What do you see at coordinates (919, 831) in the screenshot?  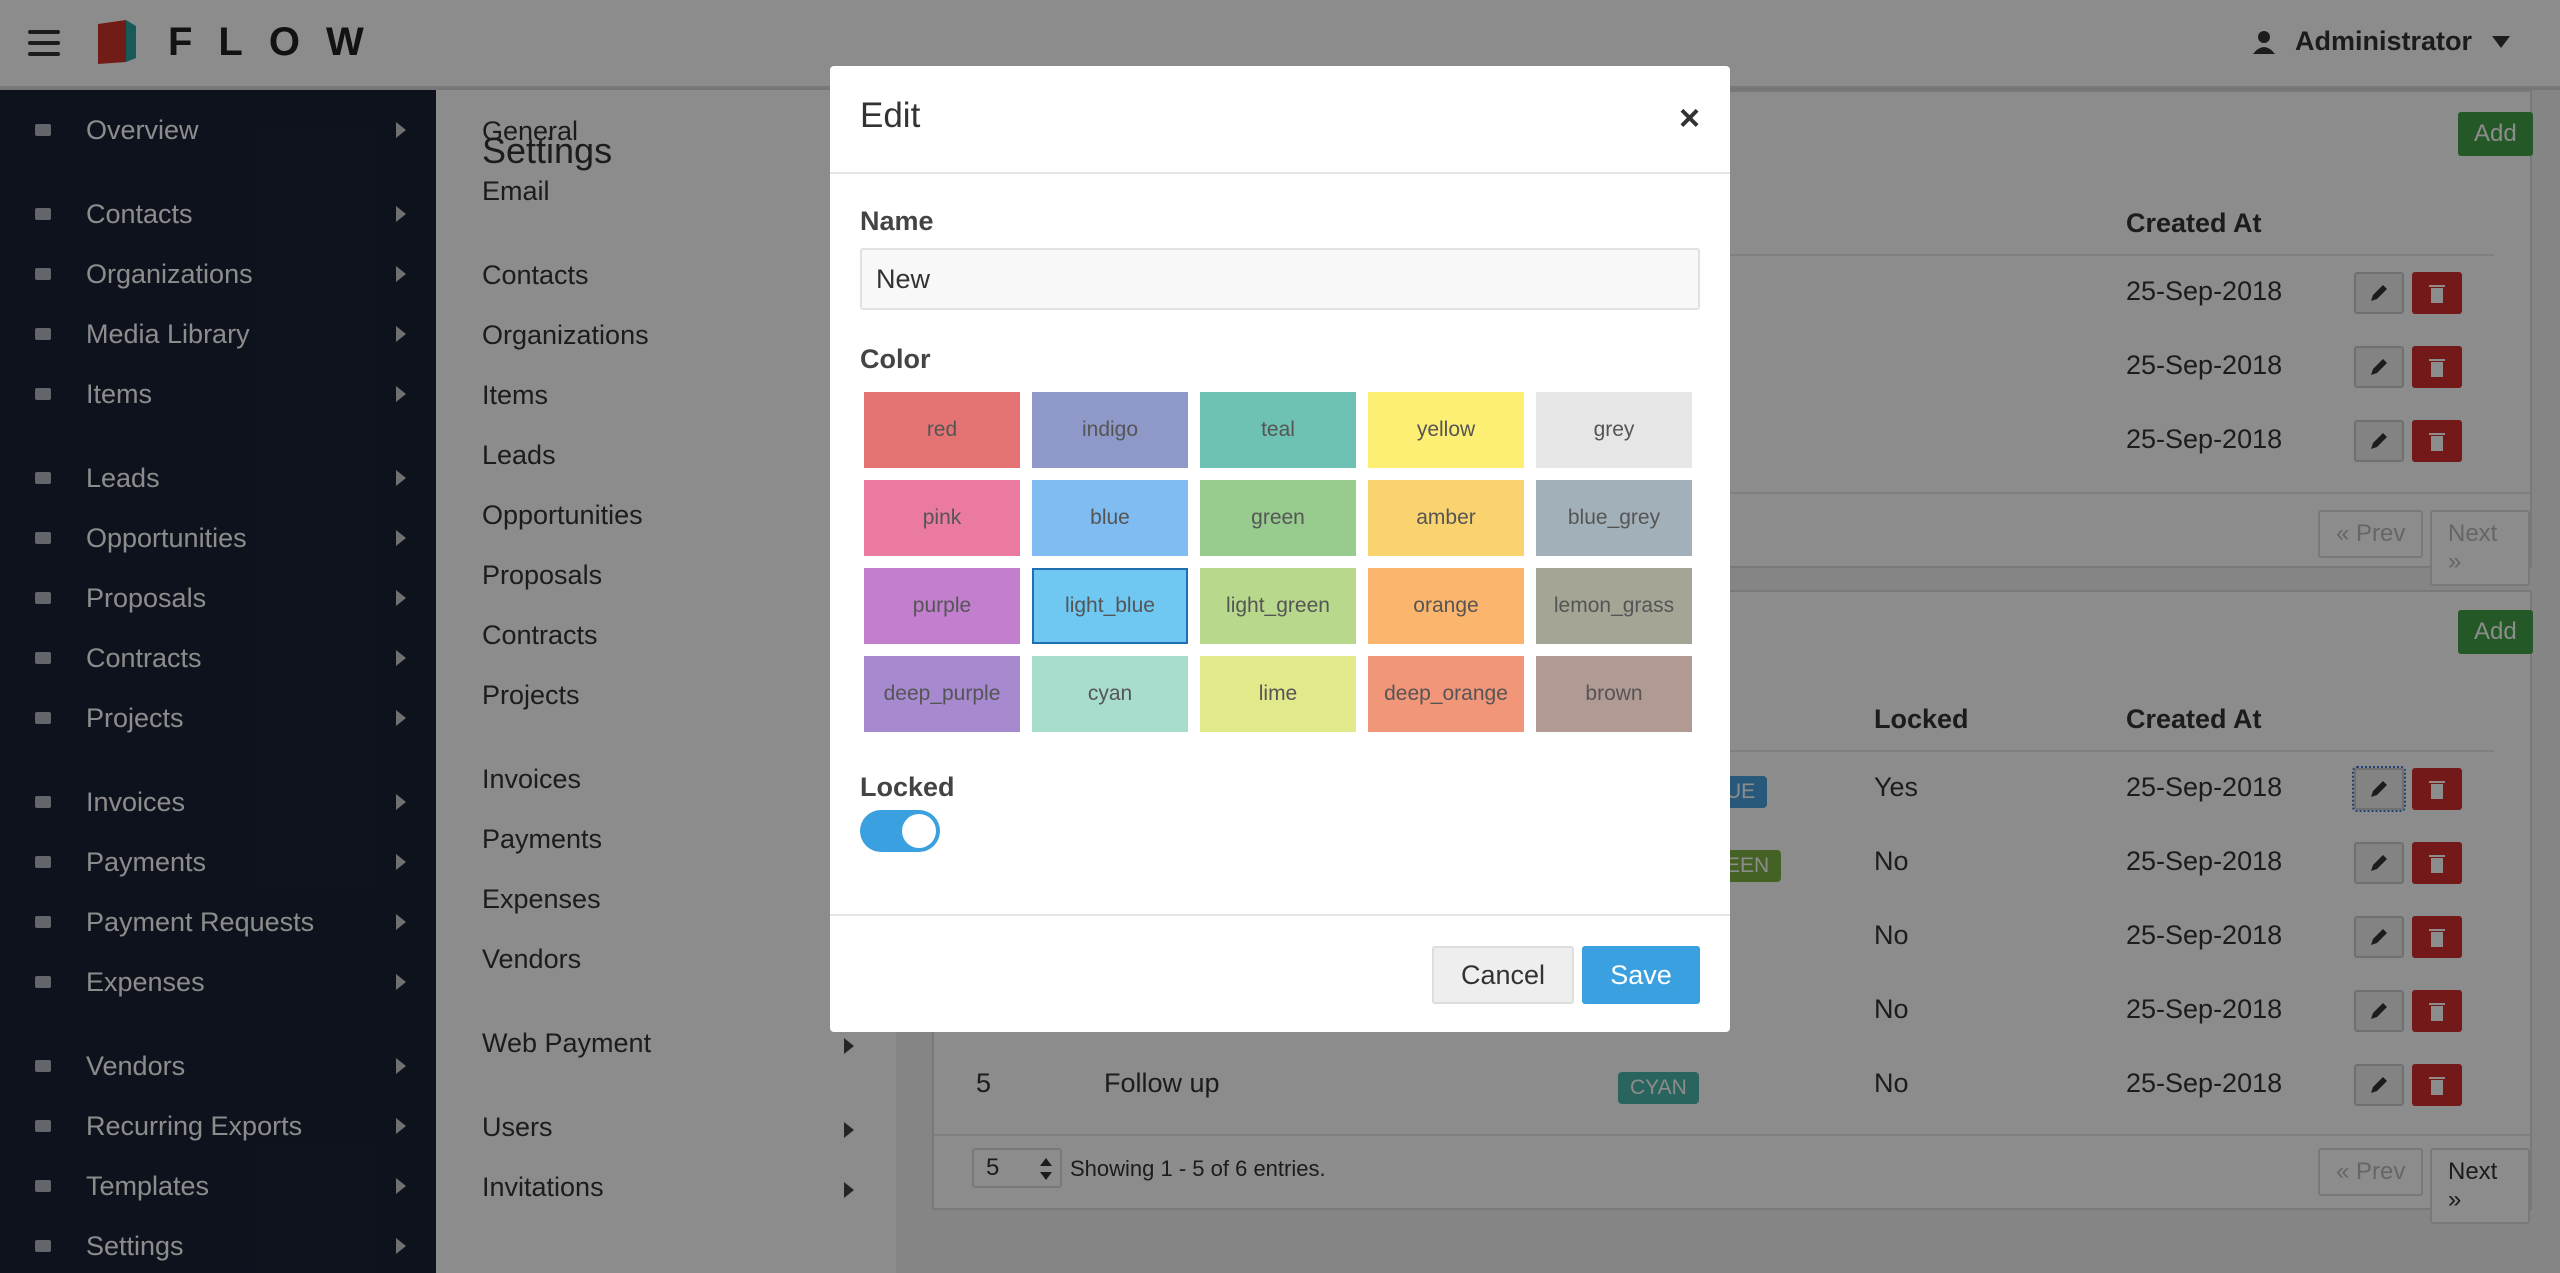 I see `toggle-knob` at bounding box center [919, 831].